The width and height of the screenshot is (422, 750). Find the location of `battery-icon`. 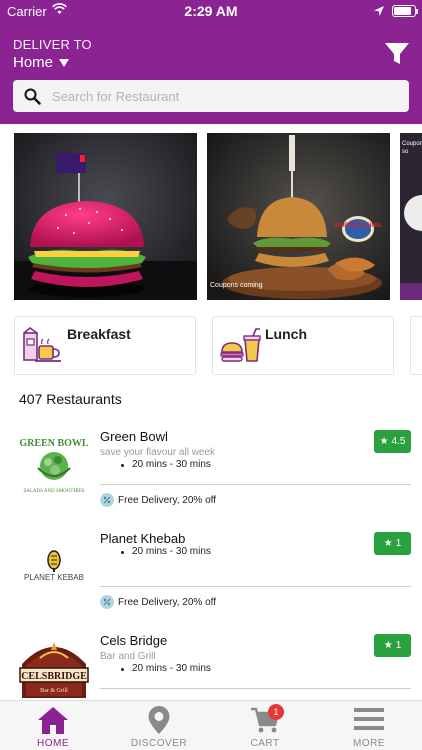

battery-icon is located at coordinates (405, 11).